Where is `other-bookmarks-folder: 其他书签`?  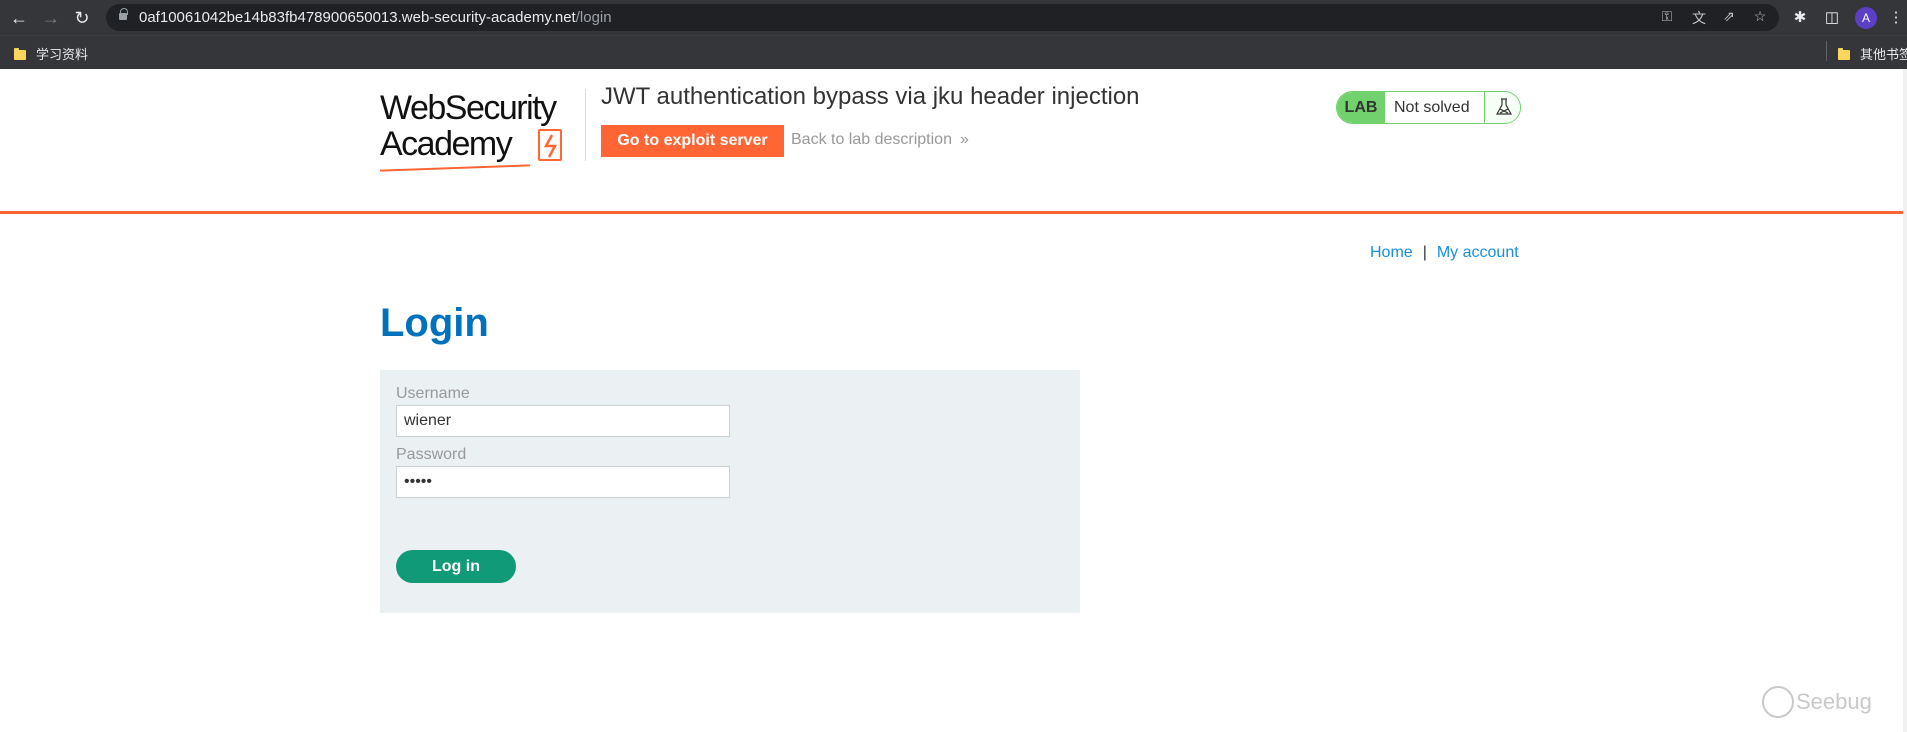
other-bookmarks-folder: 其他书签 is located at coordinates (1872, 53).